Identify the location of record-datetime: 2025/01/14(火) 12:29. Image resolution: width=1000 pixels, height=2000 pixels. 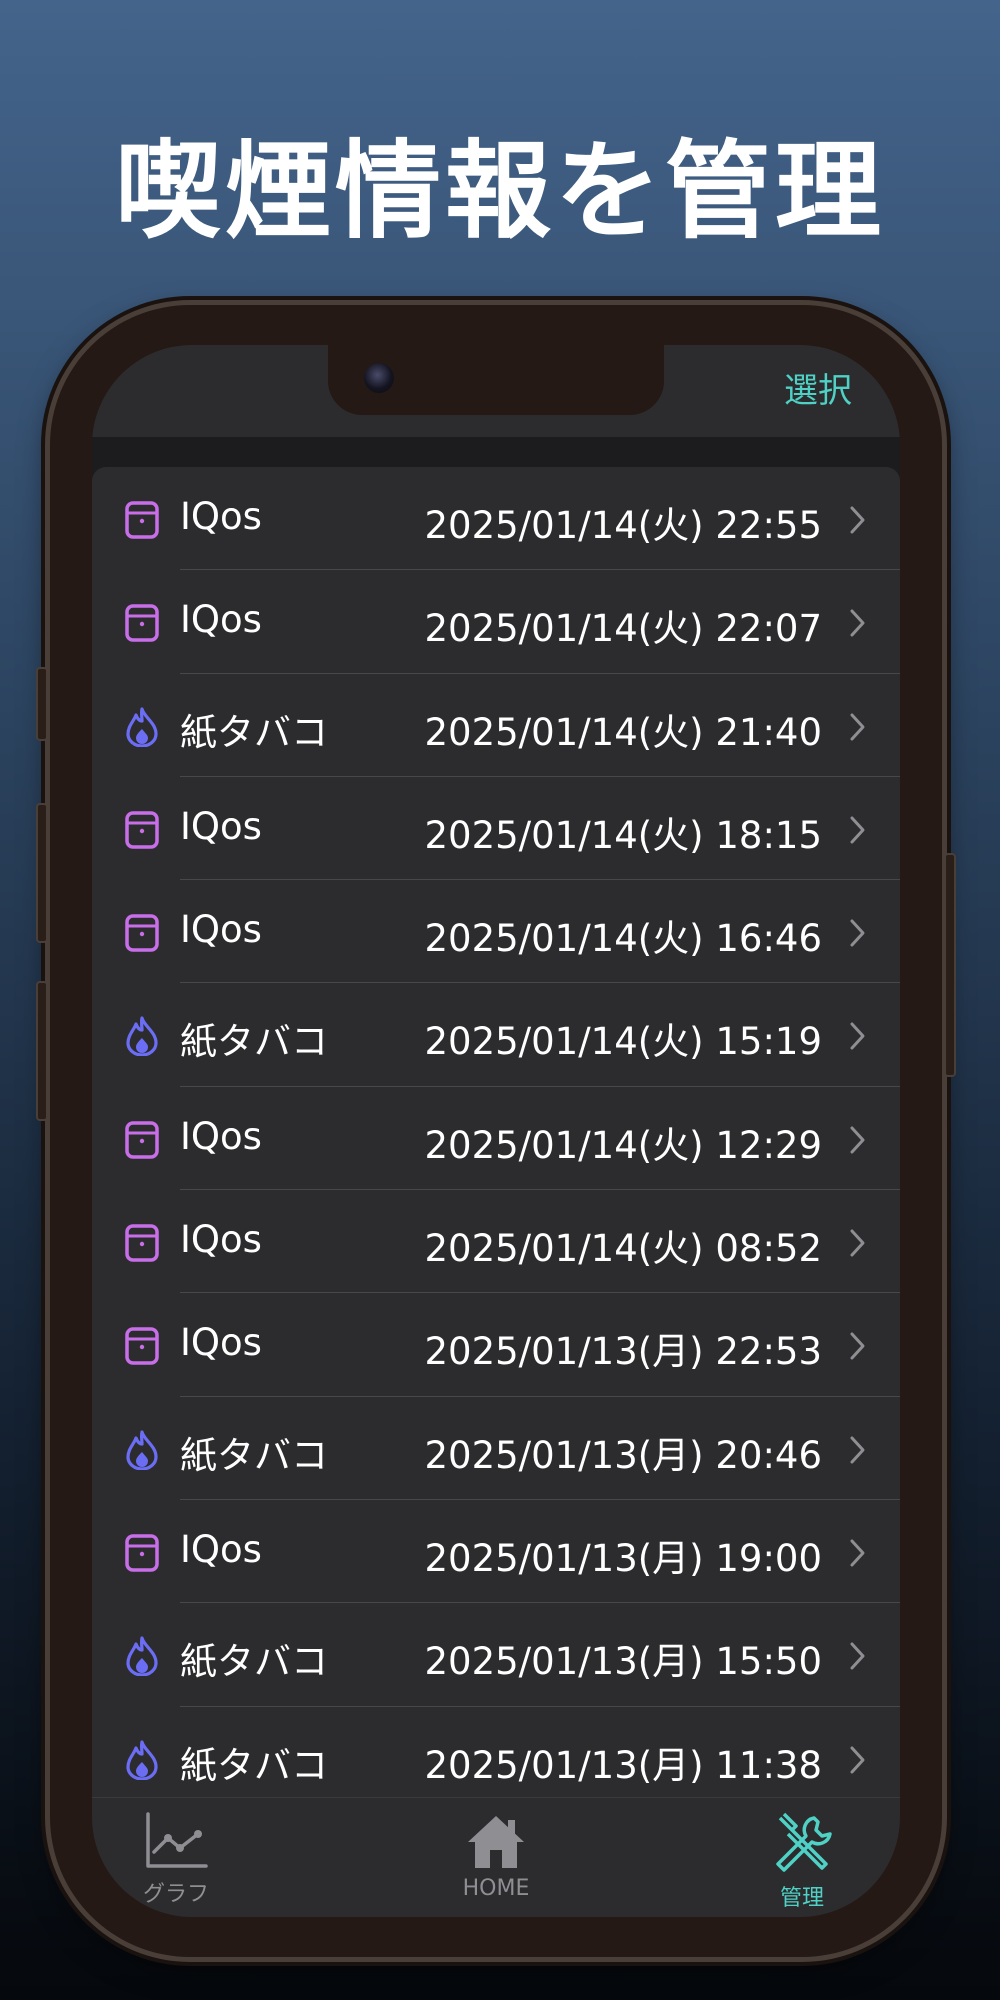
(623, 1145).